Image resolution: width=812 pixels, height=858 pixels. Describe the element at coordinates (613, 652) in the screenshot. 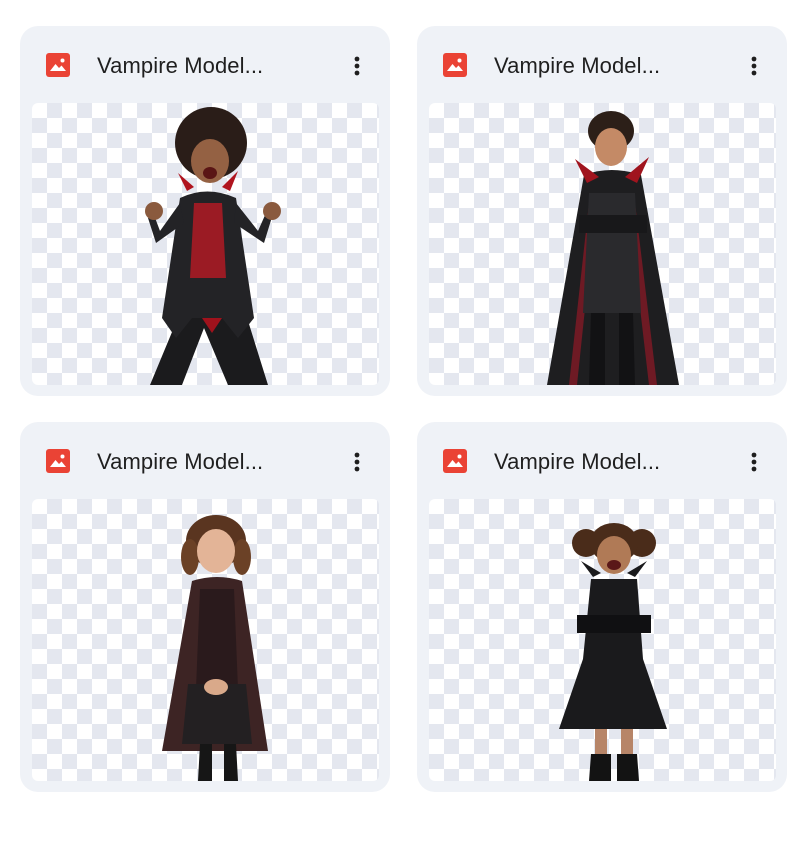

I see `vampire-girl-dress-figure` at that location.